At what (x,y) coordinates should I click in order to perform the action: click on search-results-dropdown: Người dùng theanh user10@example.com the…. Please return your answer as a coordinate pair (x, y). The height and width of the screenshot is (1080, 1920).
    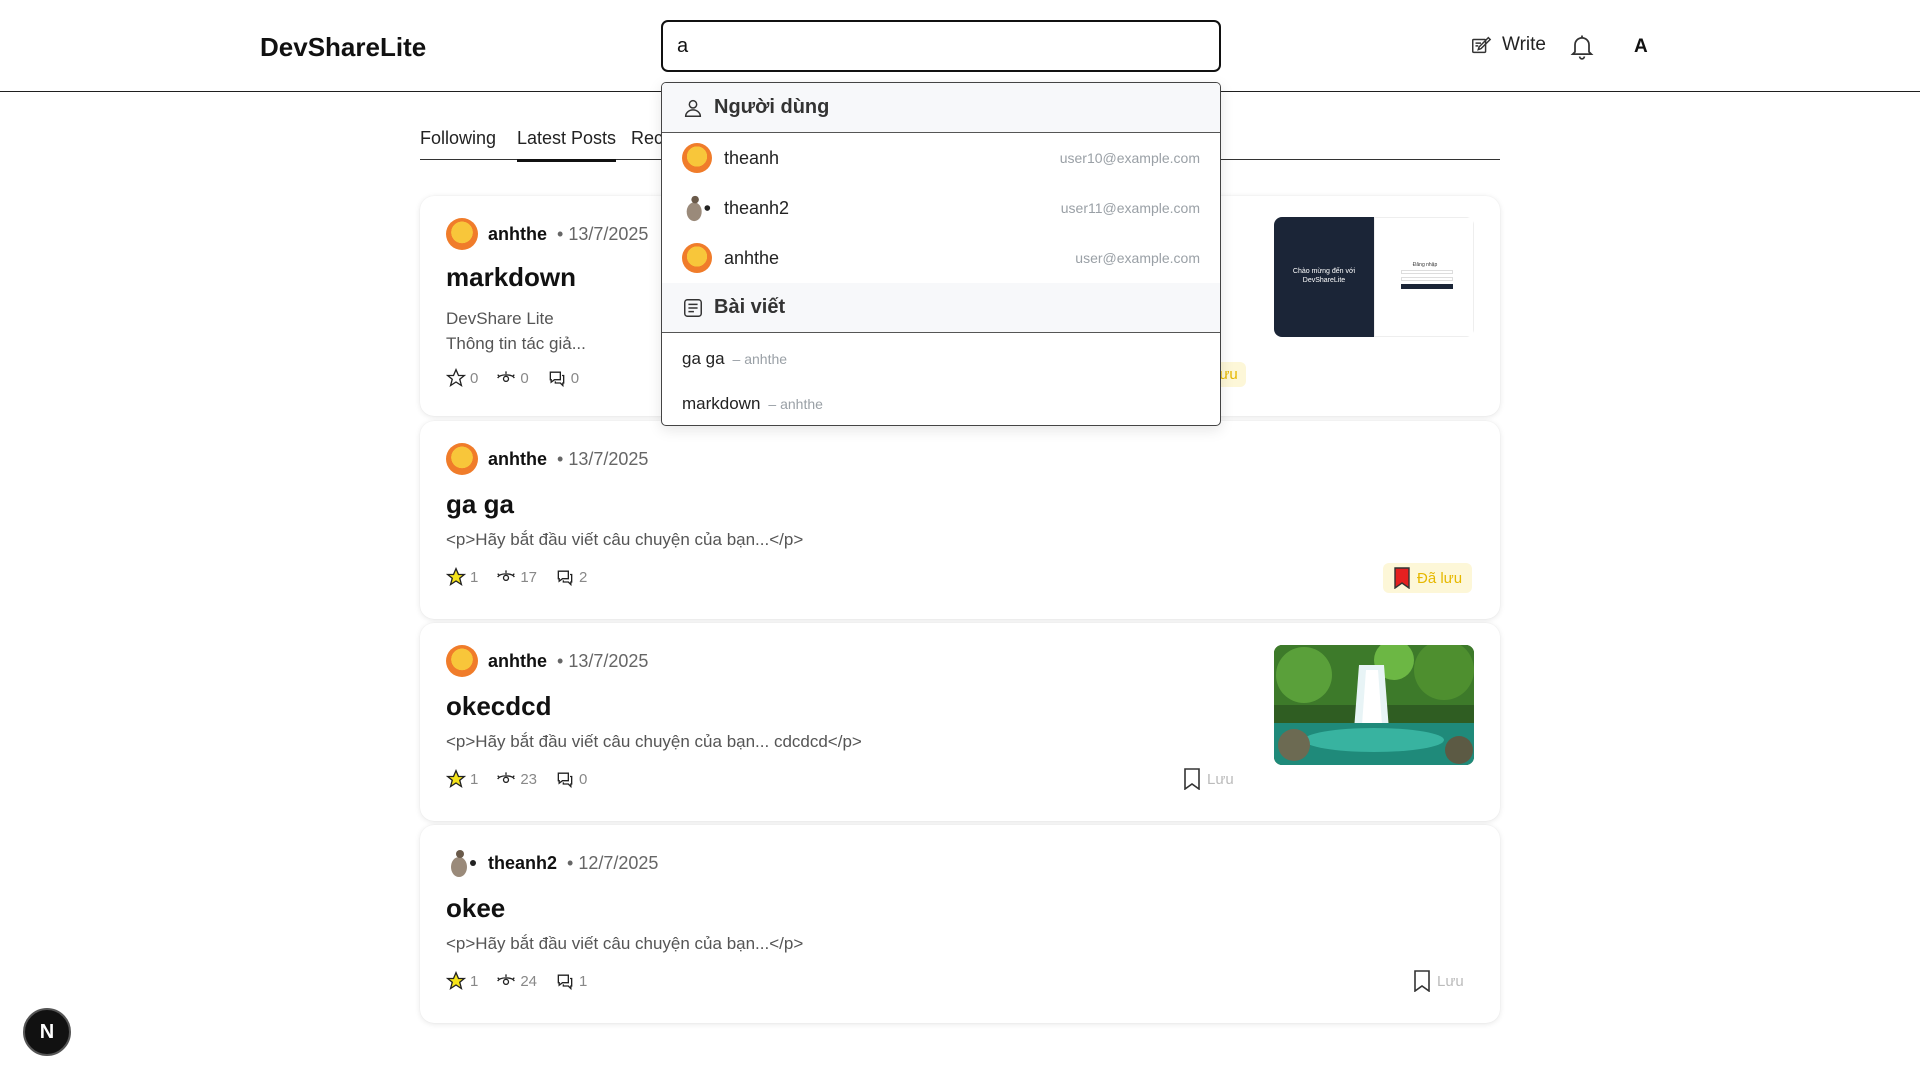
    Looking at the image, I should click on (941, 254).